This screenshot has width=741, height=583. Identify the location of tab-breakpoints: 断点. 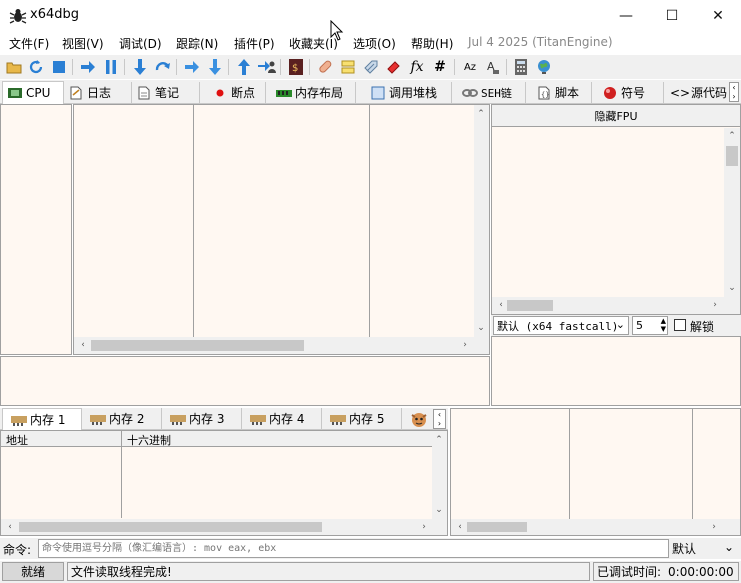
(233, 92).